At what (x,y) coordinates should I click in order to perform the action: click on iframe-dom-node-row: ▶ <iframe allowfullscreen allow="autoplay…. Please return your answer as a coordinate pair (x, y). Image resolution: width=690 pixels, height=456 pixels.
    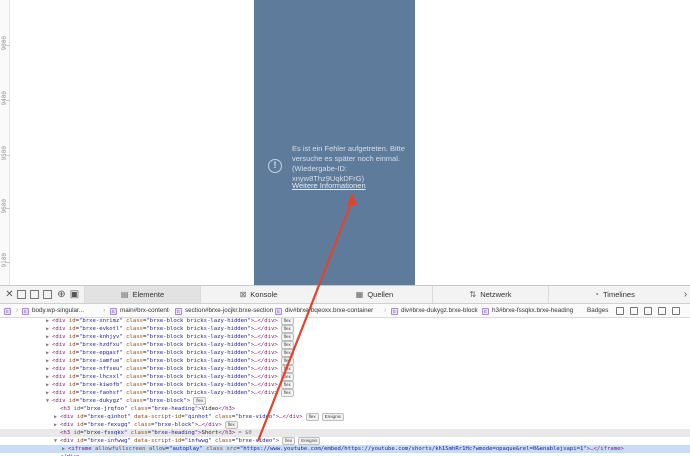
    Looking at the image, I should click on (345, 449).